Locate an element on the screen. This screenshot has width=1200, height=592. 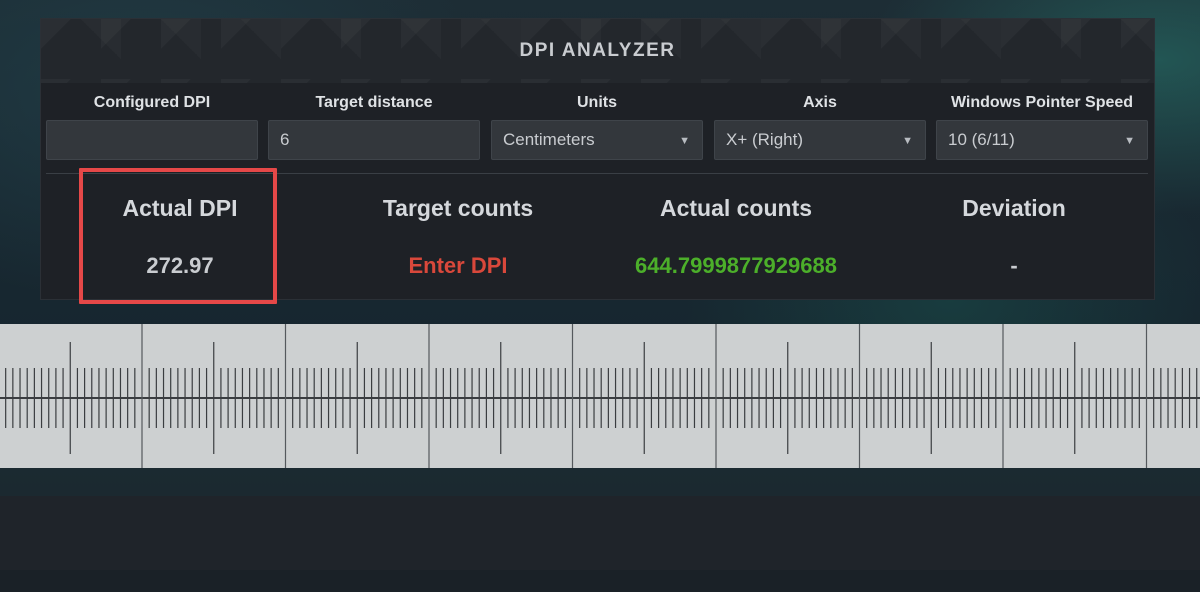
configured-dpi-input is located at coordinates (152, 140).